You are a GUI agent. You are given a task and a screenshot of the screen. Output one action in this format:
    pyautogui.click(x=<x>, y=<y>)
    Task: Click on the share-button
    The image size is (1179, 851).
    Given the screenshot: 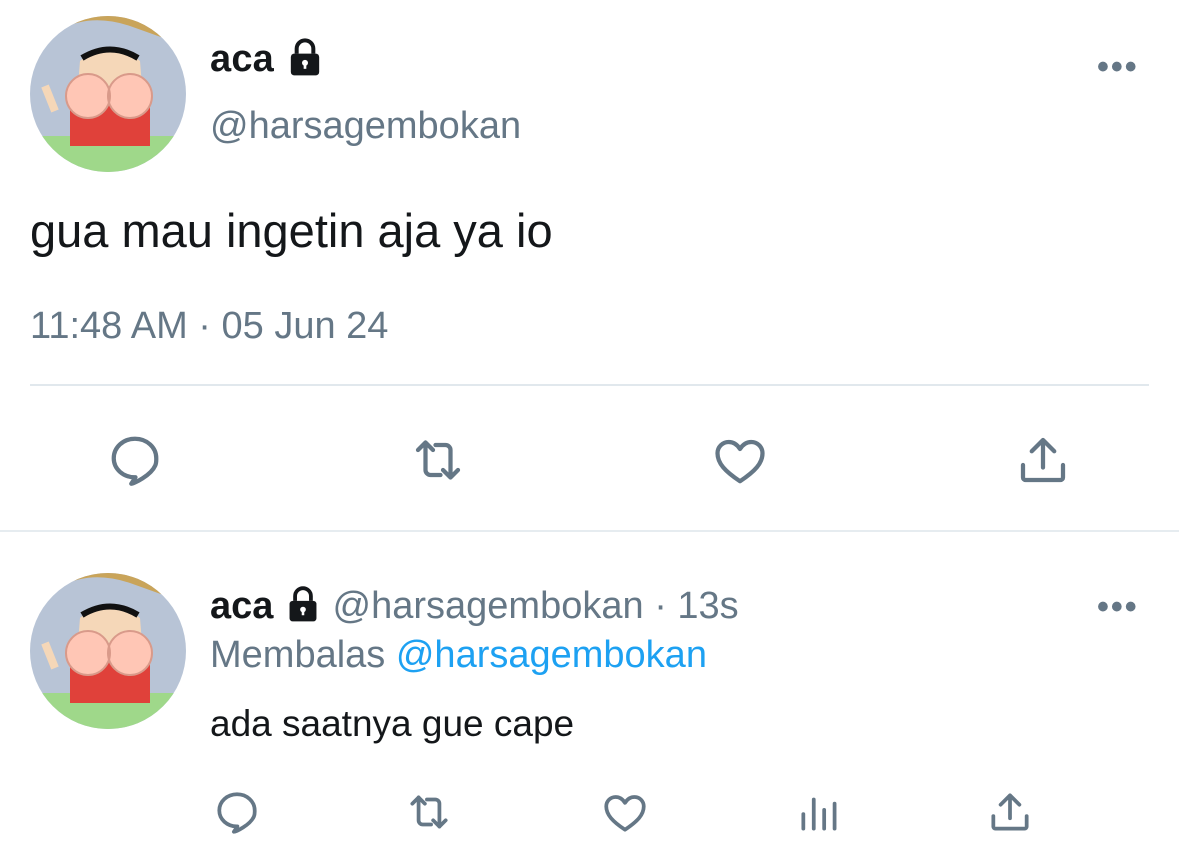 What is the action you would take?
    pyautogui.click(x=1043, y=460)
    